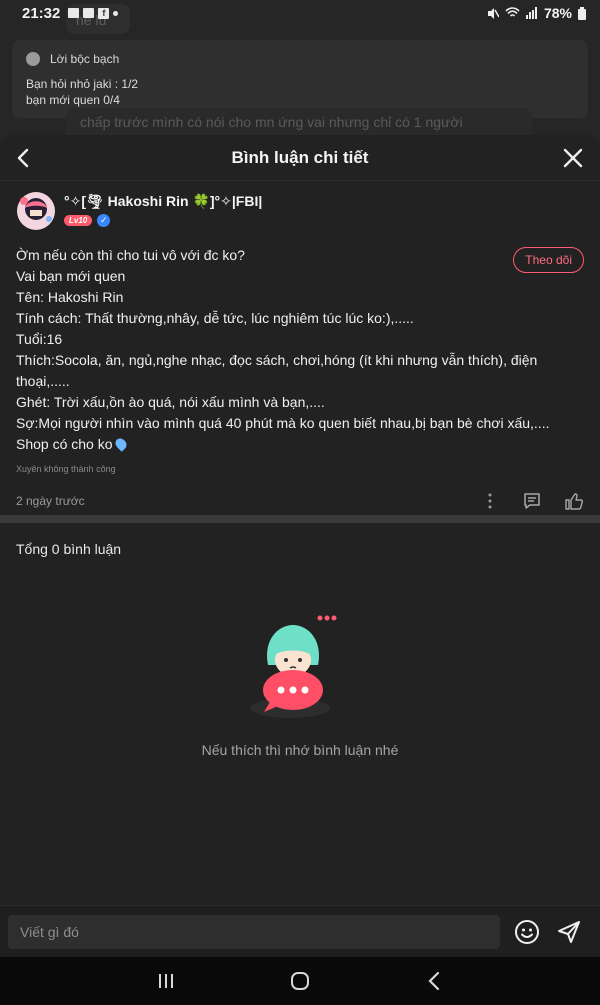  What do you see at coordinates (64, 444) in the screenshot?
I see `content-line: Shop có cho ko` at bounding box center [64, 444].